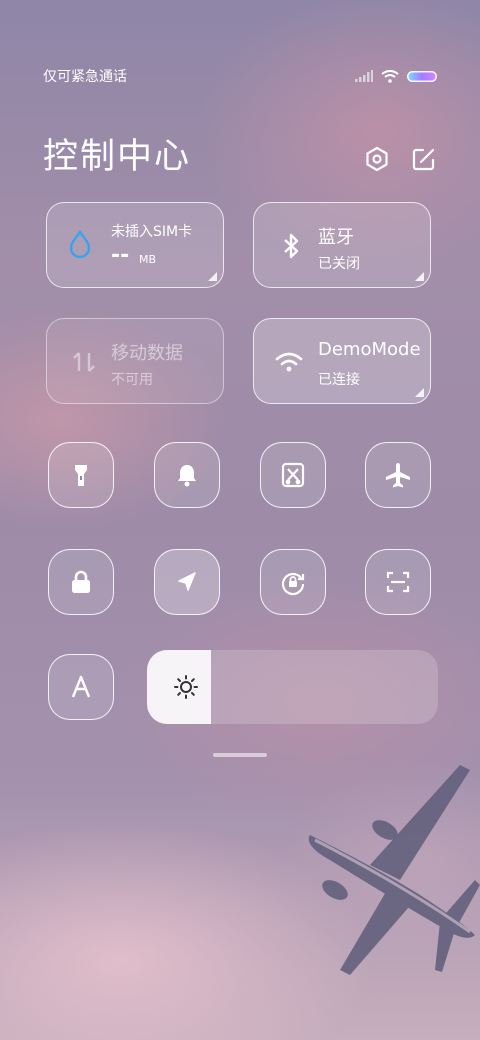  Describe the element at coordinates (424, 159) in the screenshot. I see `edit-icon` at that location.